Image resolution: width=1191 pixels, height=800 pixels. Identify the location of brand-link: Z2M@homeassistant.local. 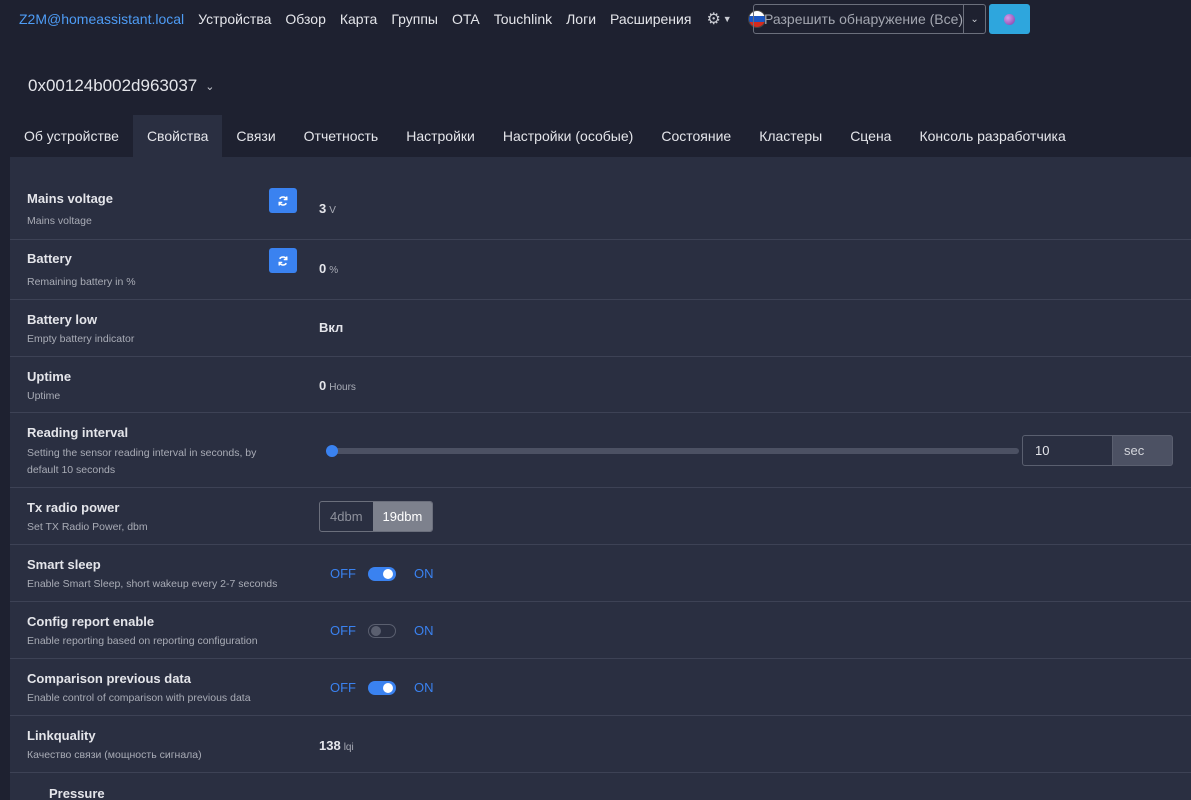
(101, 19).